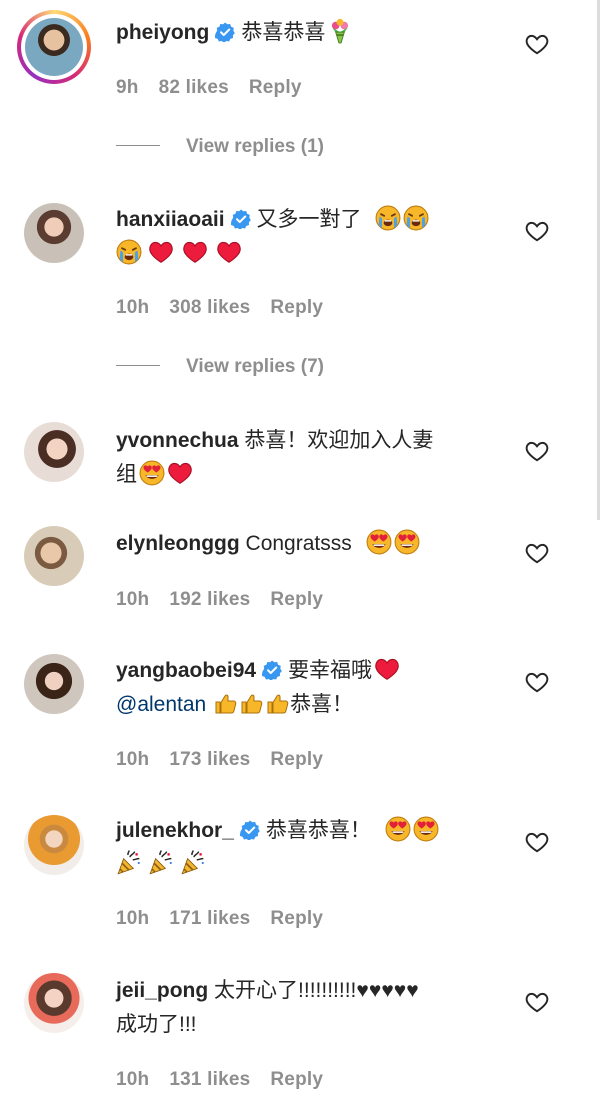 The image size is (600, 1115). What do you see at coordinates (162, 990) in the screenshot?
I see `username: jeii_pong` at bounding box center [162, 990].